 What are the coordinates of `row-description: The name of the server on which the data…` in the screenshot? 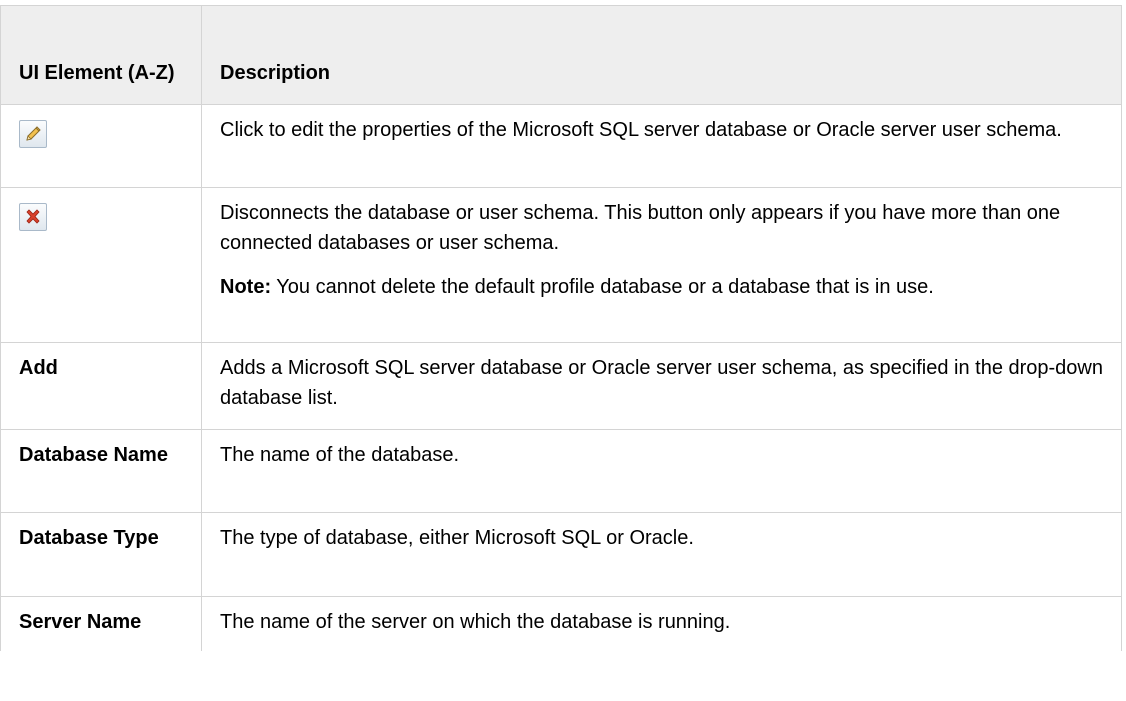 It's located at (475, 622).